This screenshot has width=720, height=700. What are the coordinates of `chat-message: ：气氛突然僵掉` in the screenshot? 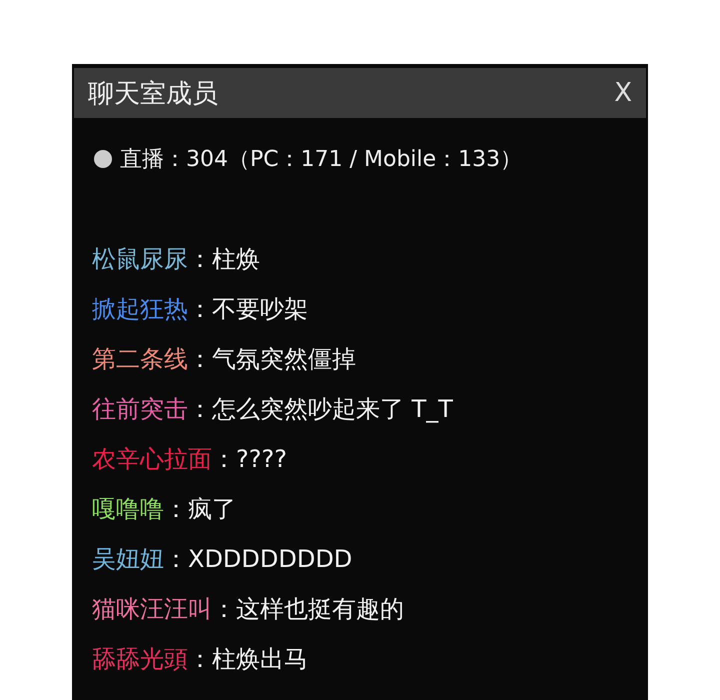 It's located at (272, 359).